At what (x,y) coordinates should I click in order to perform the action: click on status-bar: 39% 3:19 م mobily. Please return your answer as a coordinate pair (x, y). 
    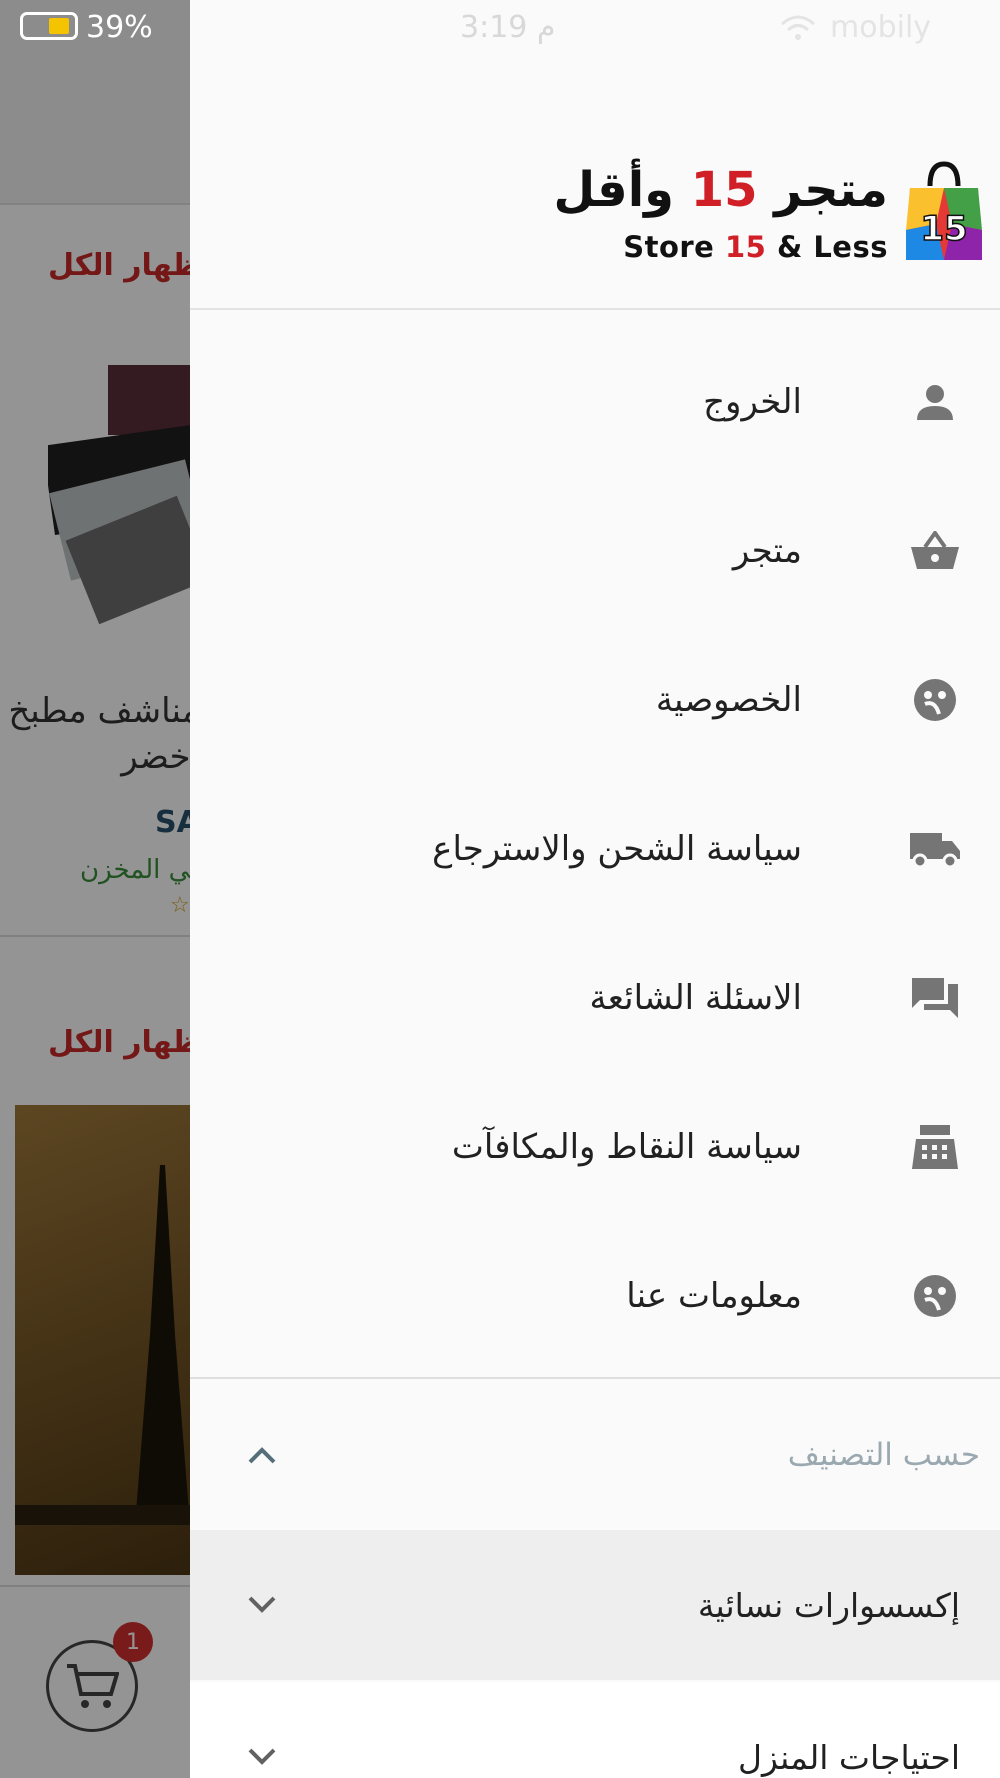
    Looking at the image, I should click on (500, 28).